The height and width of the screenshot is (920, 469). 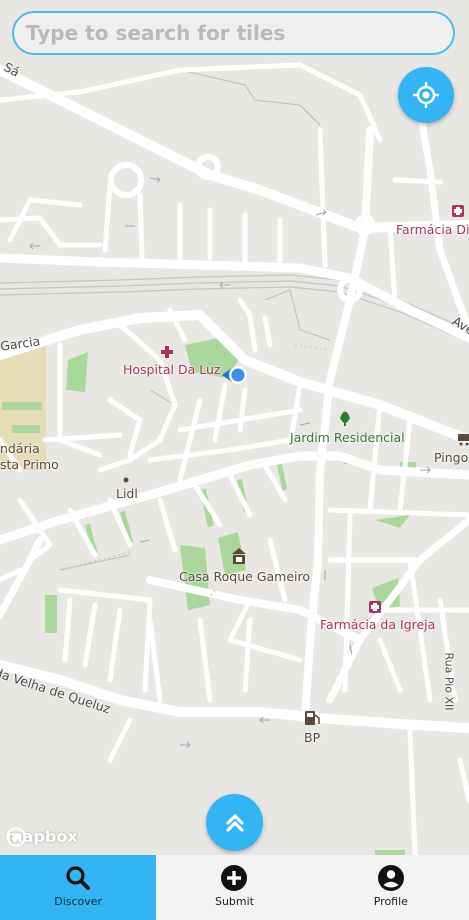 I want to click on double-chevron-up-icon, so click(x=234, y=822).